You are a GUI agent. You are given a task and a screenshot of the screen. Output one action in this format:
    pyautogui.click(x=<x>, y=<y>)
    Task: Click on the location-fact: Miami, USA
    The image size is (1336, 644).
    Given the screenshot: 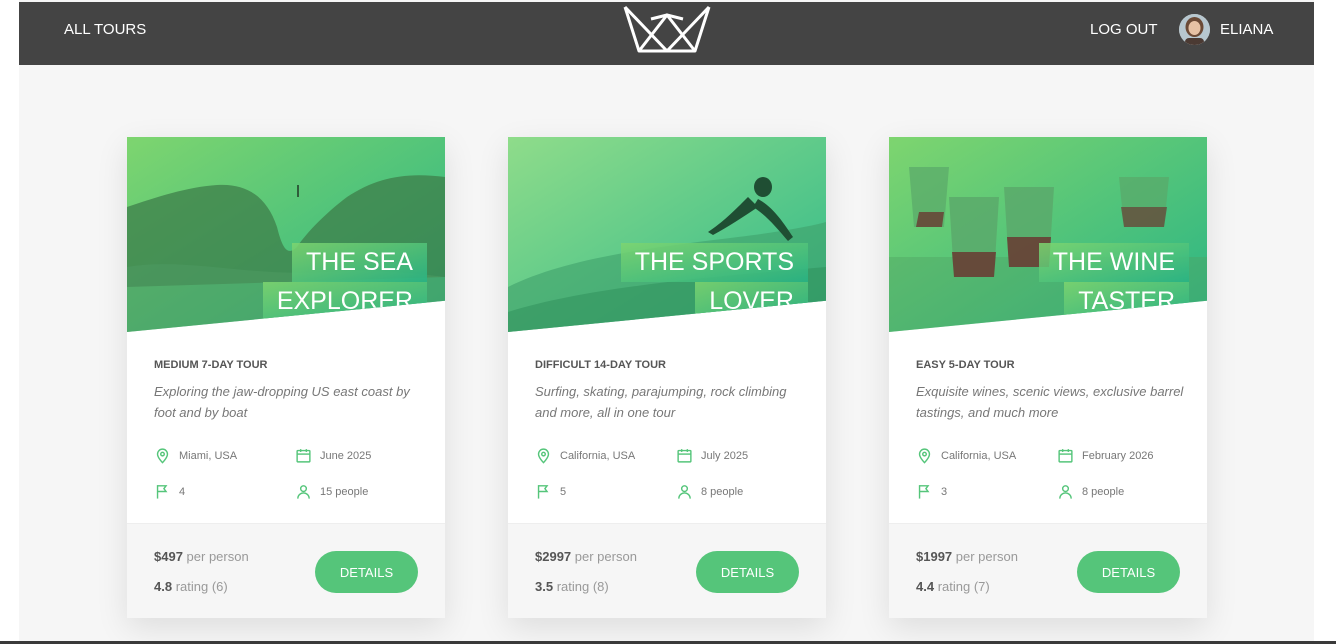 What is the action you would take?
    pyautogui.click(x=195, y=455)
    